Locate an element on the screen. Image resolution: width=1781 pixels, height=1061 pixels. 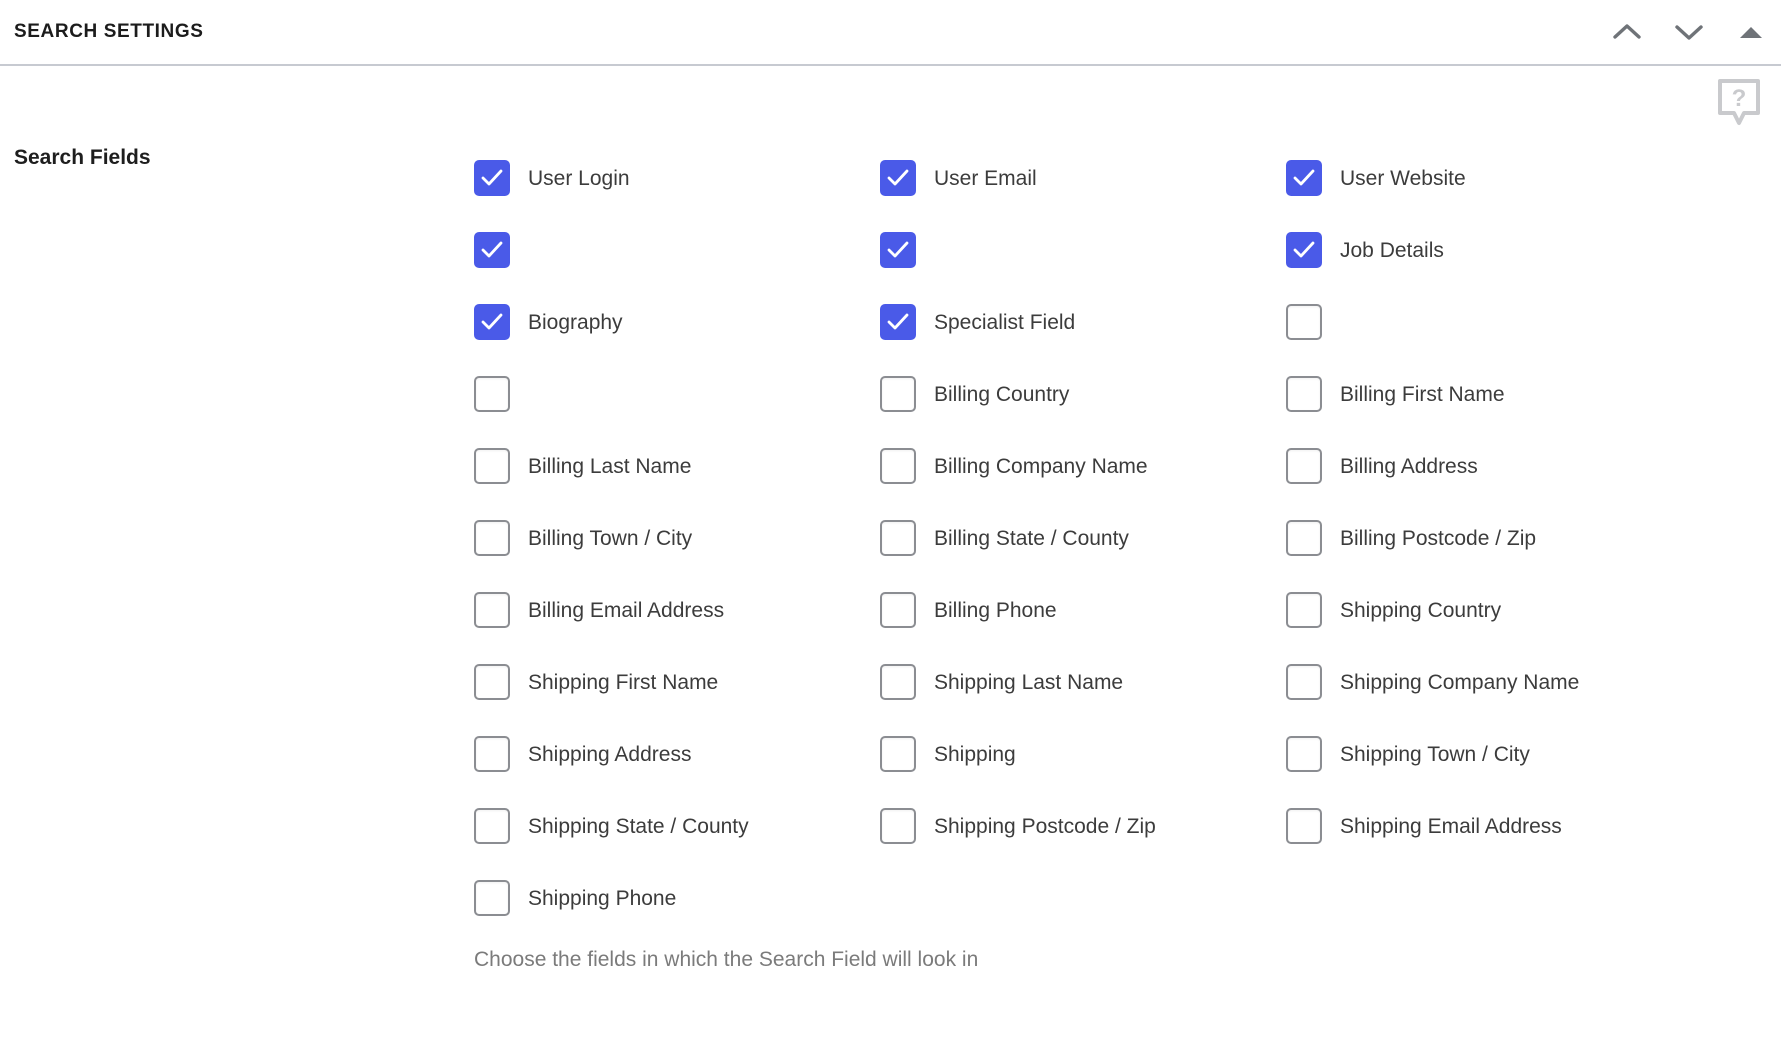
search-field-checkbox-item: Shipping Town / City is located at coordinates (1489, 754).